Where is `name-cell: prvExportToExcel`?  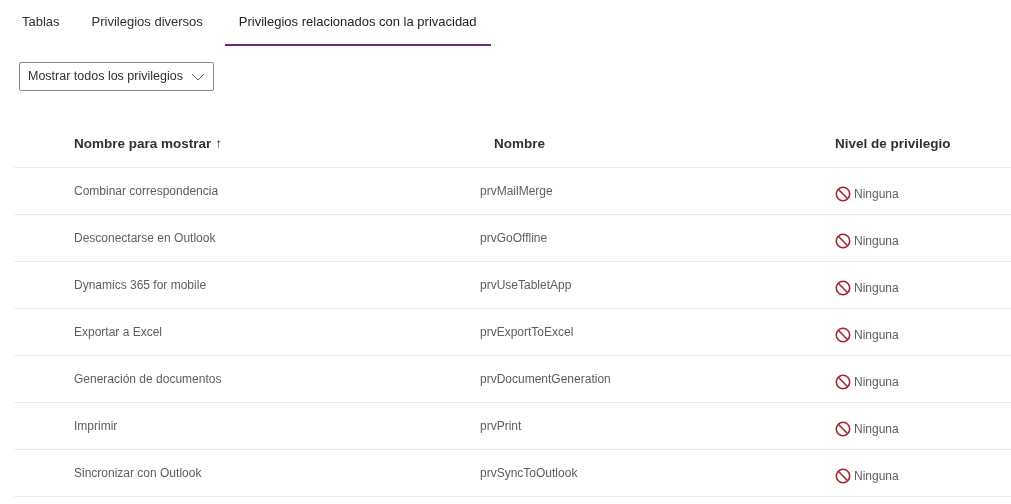 name-cell: prvExportToExcel is located at coordinates (527, 332).